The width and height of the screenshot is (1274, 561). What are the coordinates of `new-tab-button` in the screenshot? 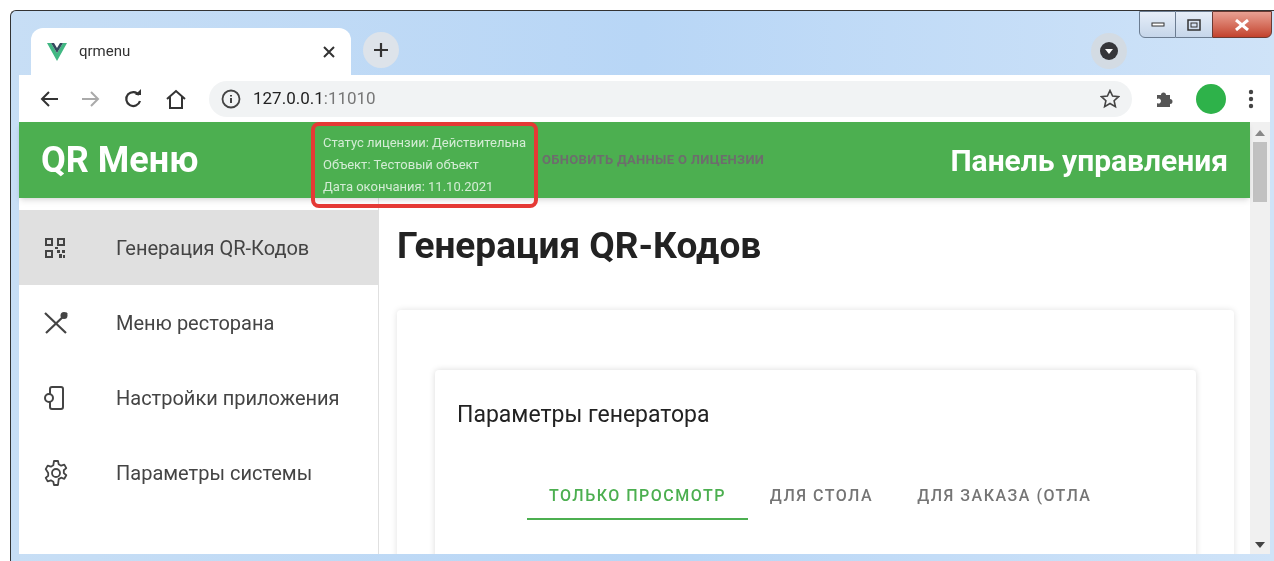 It's located at (381, 50).